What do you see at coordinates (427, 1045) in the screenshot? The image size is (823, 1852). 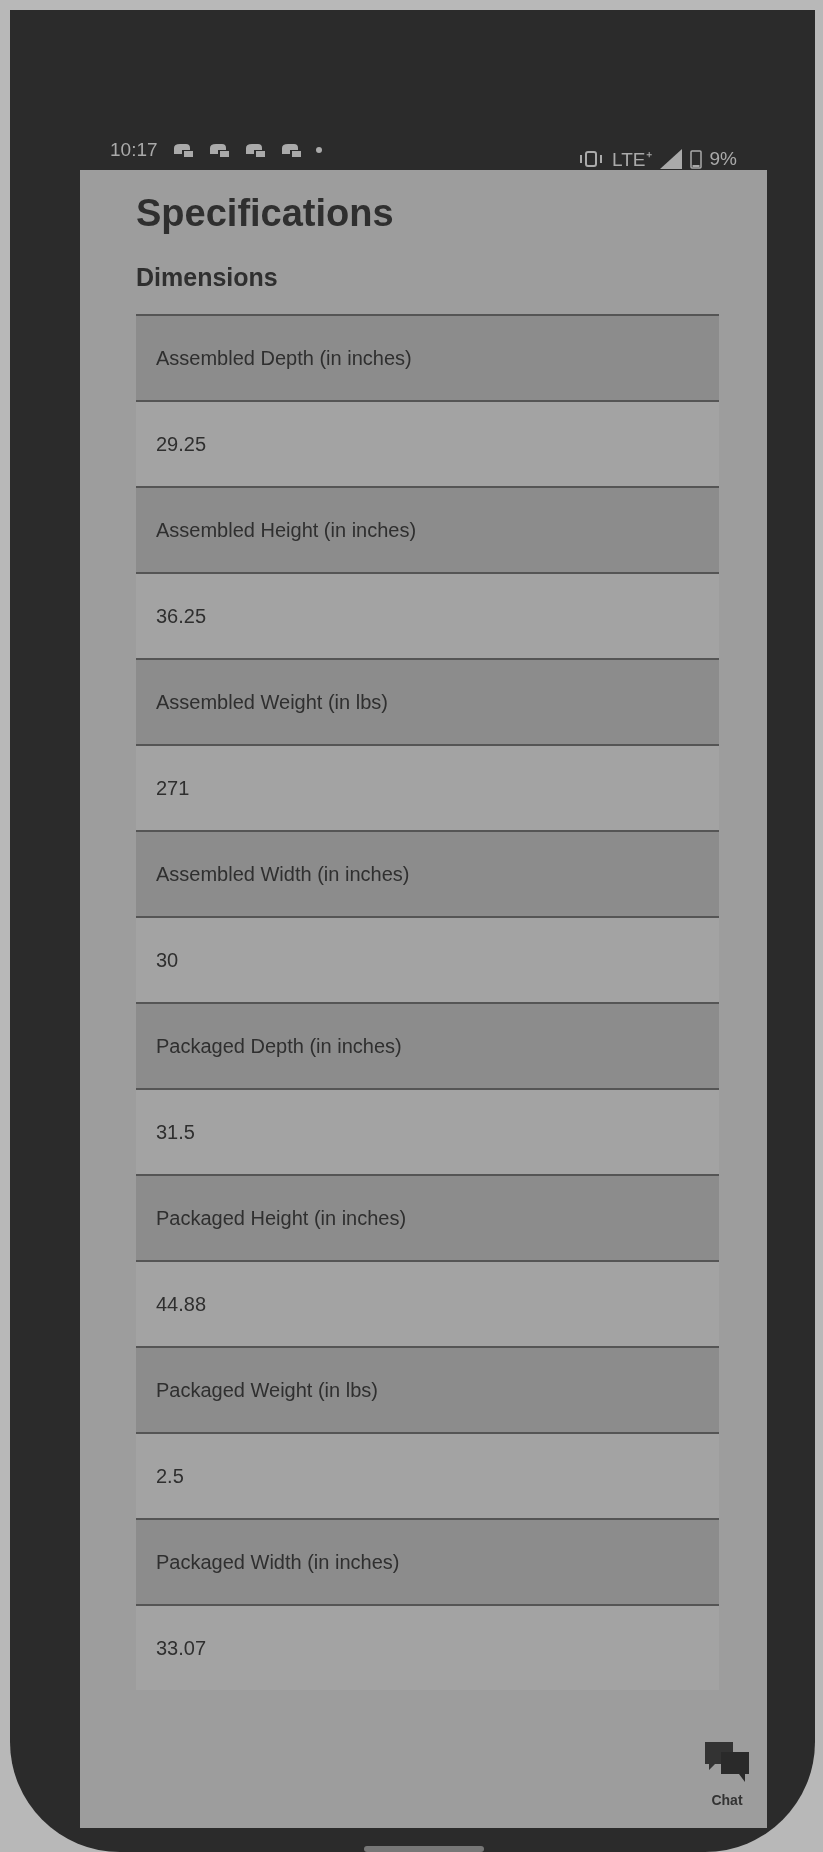 I see `spec-label: Packaged Depth (in inches)` at bounding box center [427, 1045].